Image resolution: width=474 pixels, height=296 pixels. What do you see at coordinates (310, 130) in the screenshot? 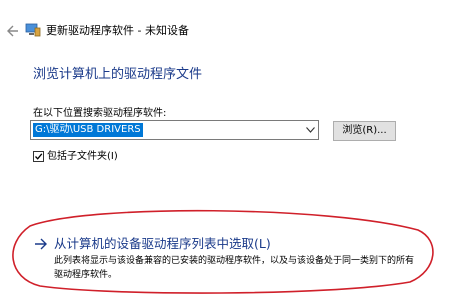
I see `chevron-down-icon` at bounding box center [310, 130].